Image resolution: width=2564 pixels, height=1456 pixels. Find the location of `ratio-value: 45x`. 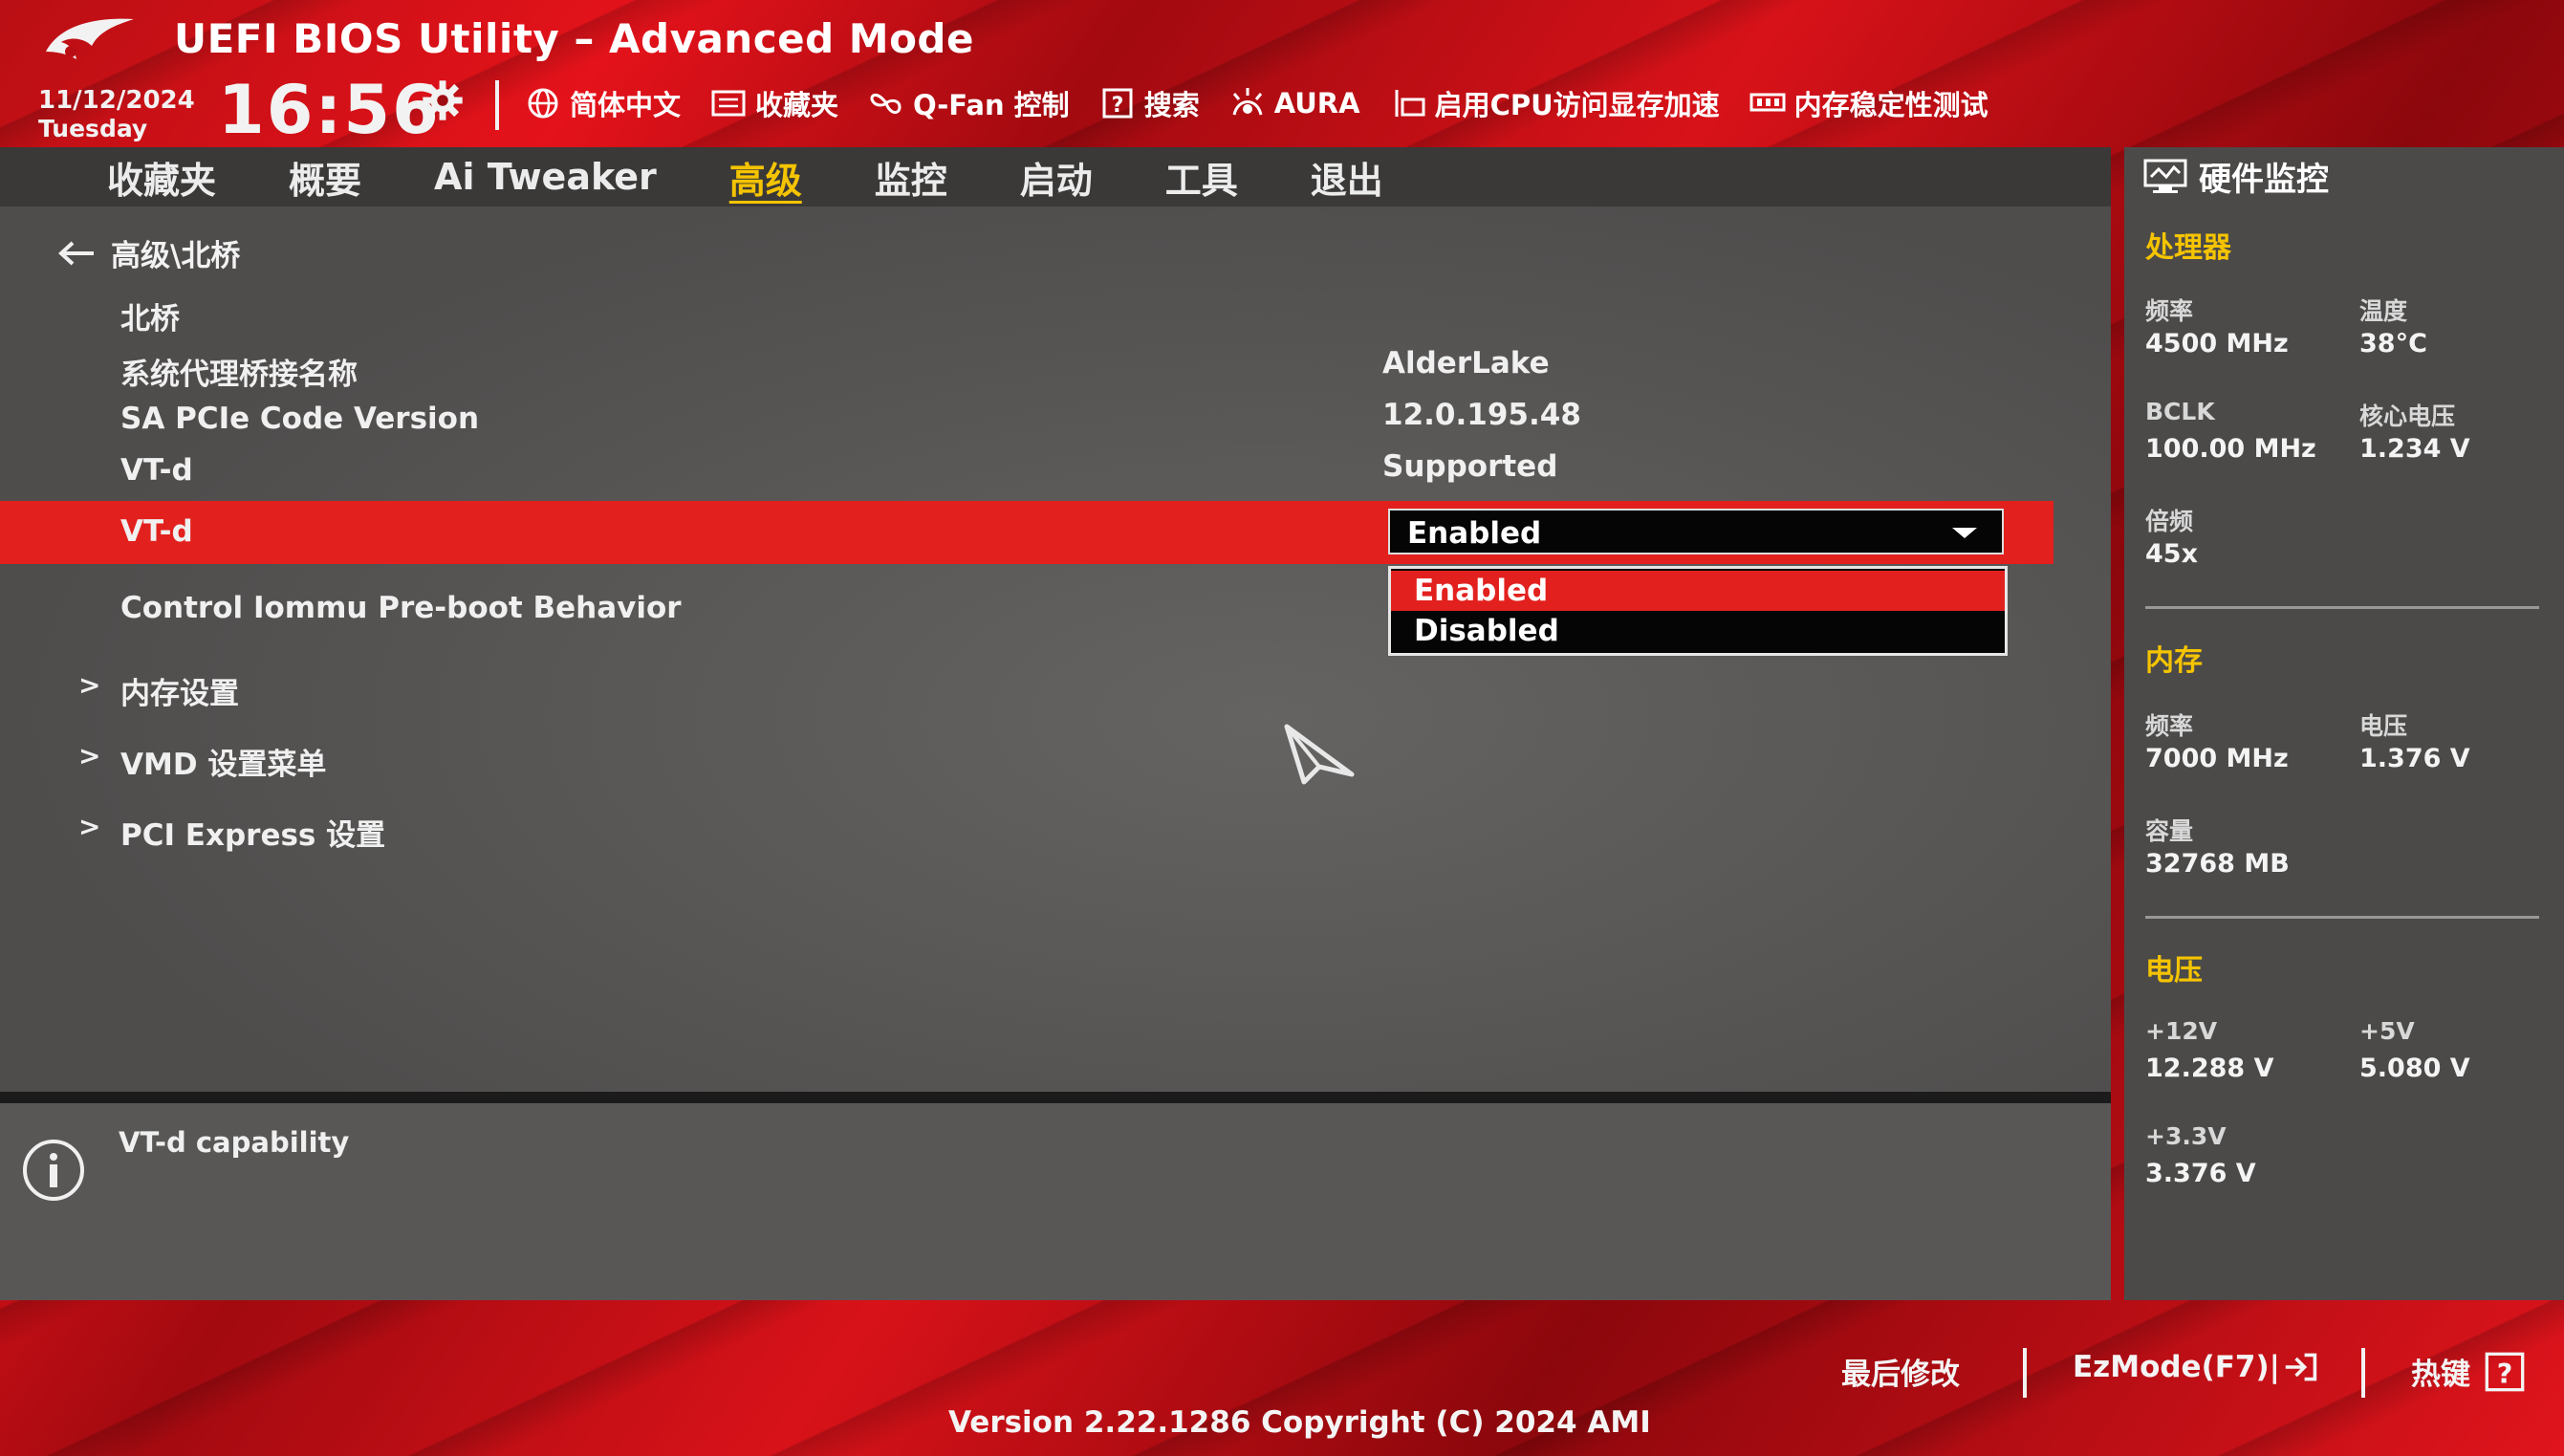

ratio-value: 45x is located at coordinates (2171, 554).